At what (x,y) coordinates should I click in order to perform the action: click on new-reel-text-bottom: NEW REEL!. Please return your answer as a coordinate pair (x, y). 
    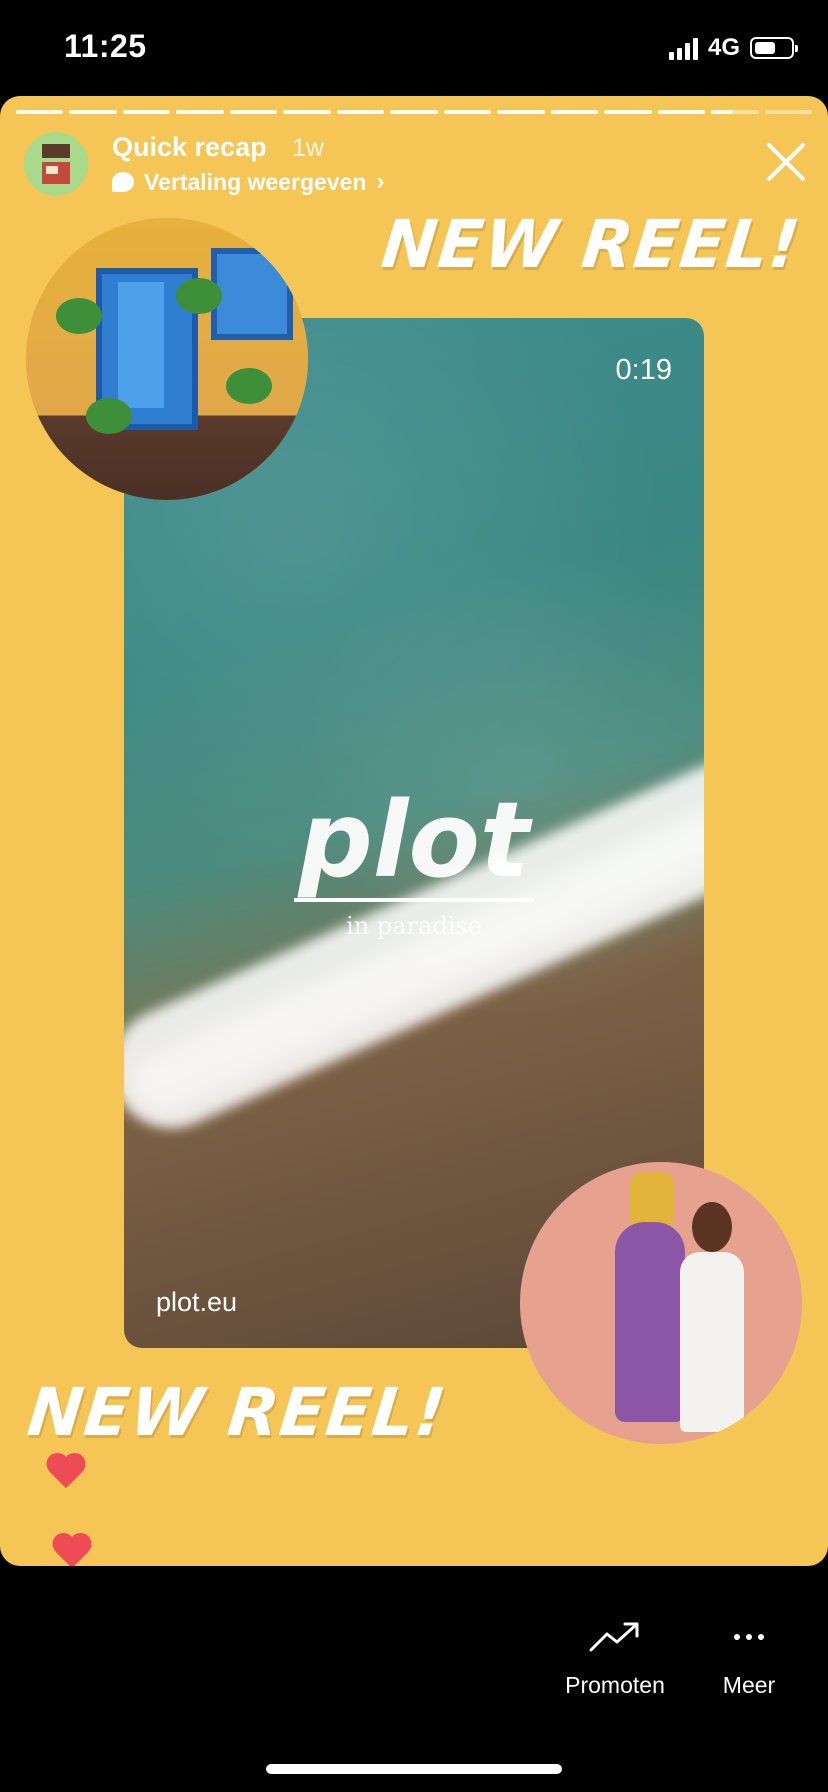
    Looking at the image, I should click on (237, 1412).